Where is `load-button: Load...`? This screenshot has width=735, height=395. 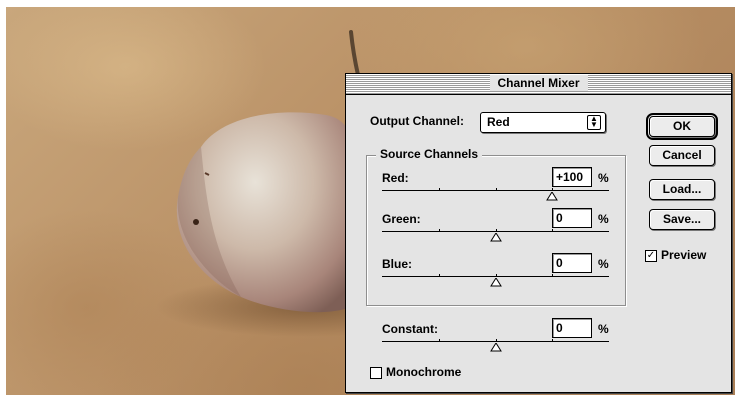
load-button: Load... is located at coordinates (682, 189).